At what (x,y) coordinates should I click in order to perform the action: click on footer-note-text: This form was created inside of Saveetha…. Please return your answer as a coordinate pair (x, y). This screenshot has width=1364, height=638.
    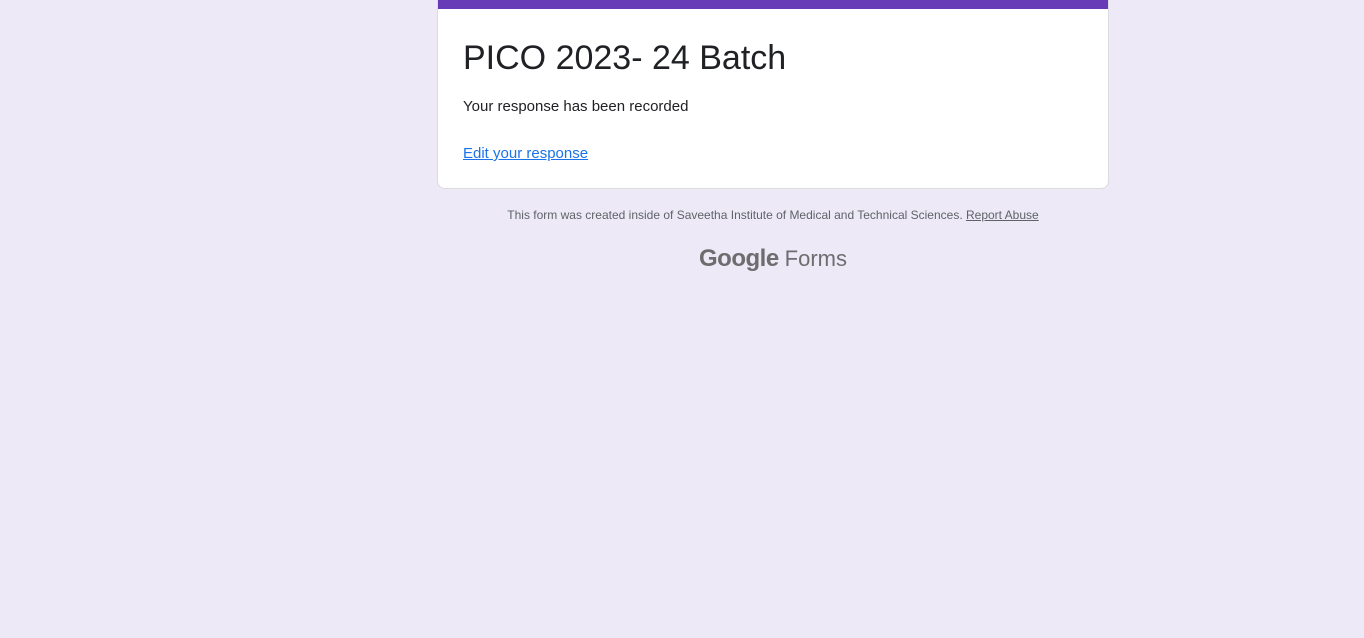
    Looking at the image, I should click on (736, 215).